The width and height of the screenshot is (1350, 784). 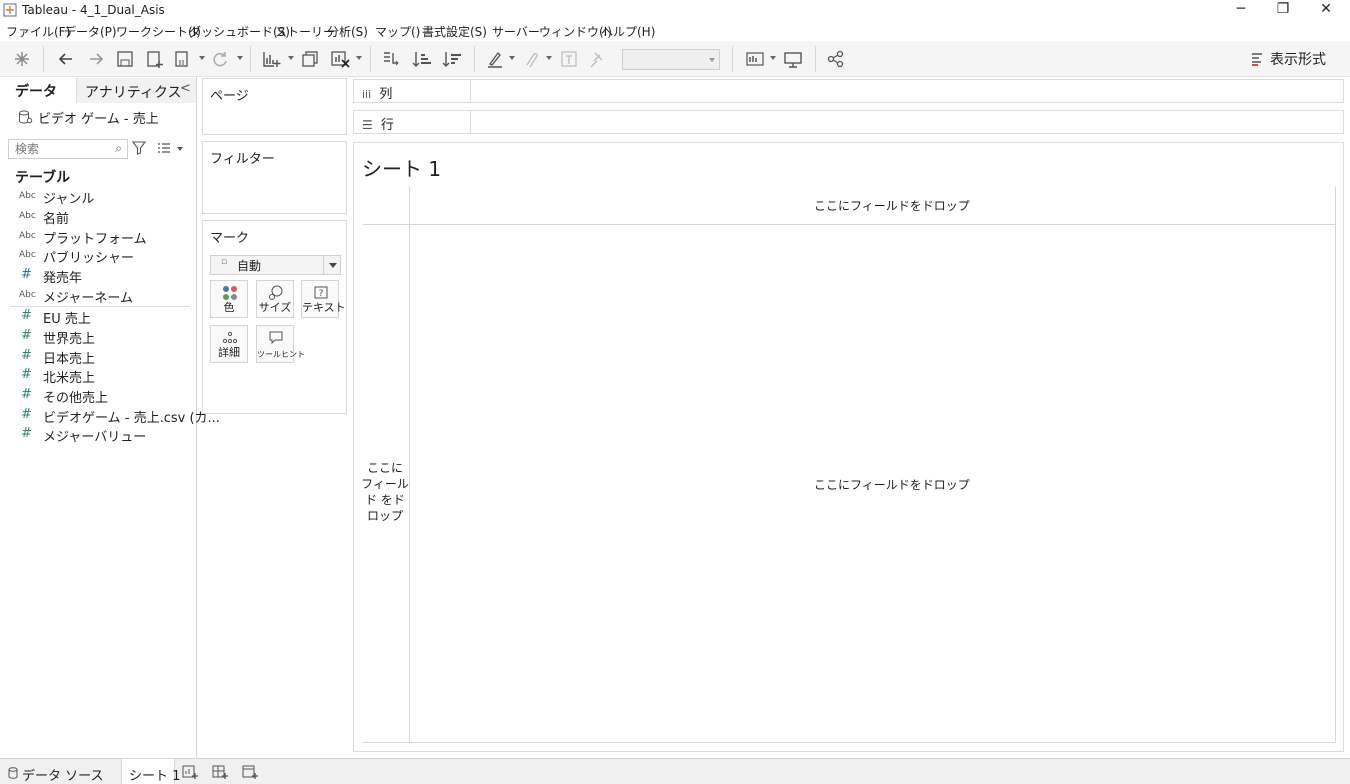 I want to click on search-box: ⌕, so click(x=68, y=149).